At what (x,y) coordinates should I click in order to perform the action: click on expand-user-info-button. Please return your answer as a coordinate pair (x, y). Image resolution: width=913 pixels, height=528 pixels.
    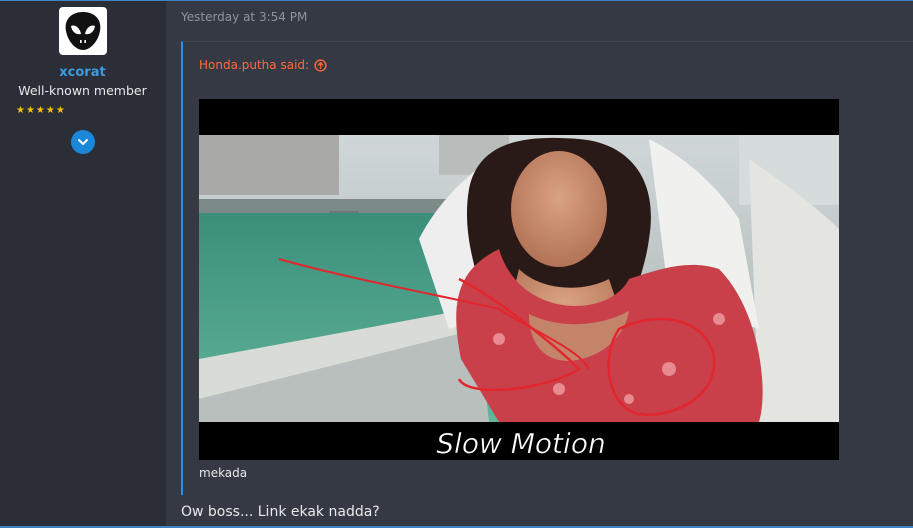
    Looking at the image, I should click on (82, 142).